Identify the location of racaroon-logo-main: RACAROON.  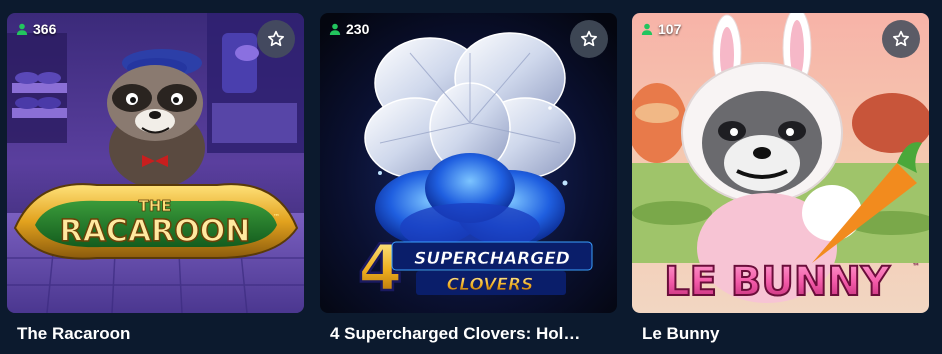
(155, 231).